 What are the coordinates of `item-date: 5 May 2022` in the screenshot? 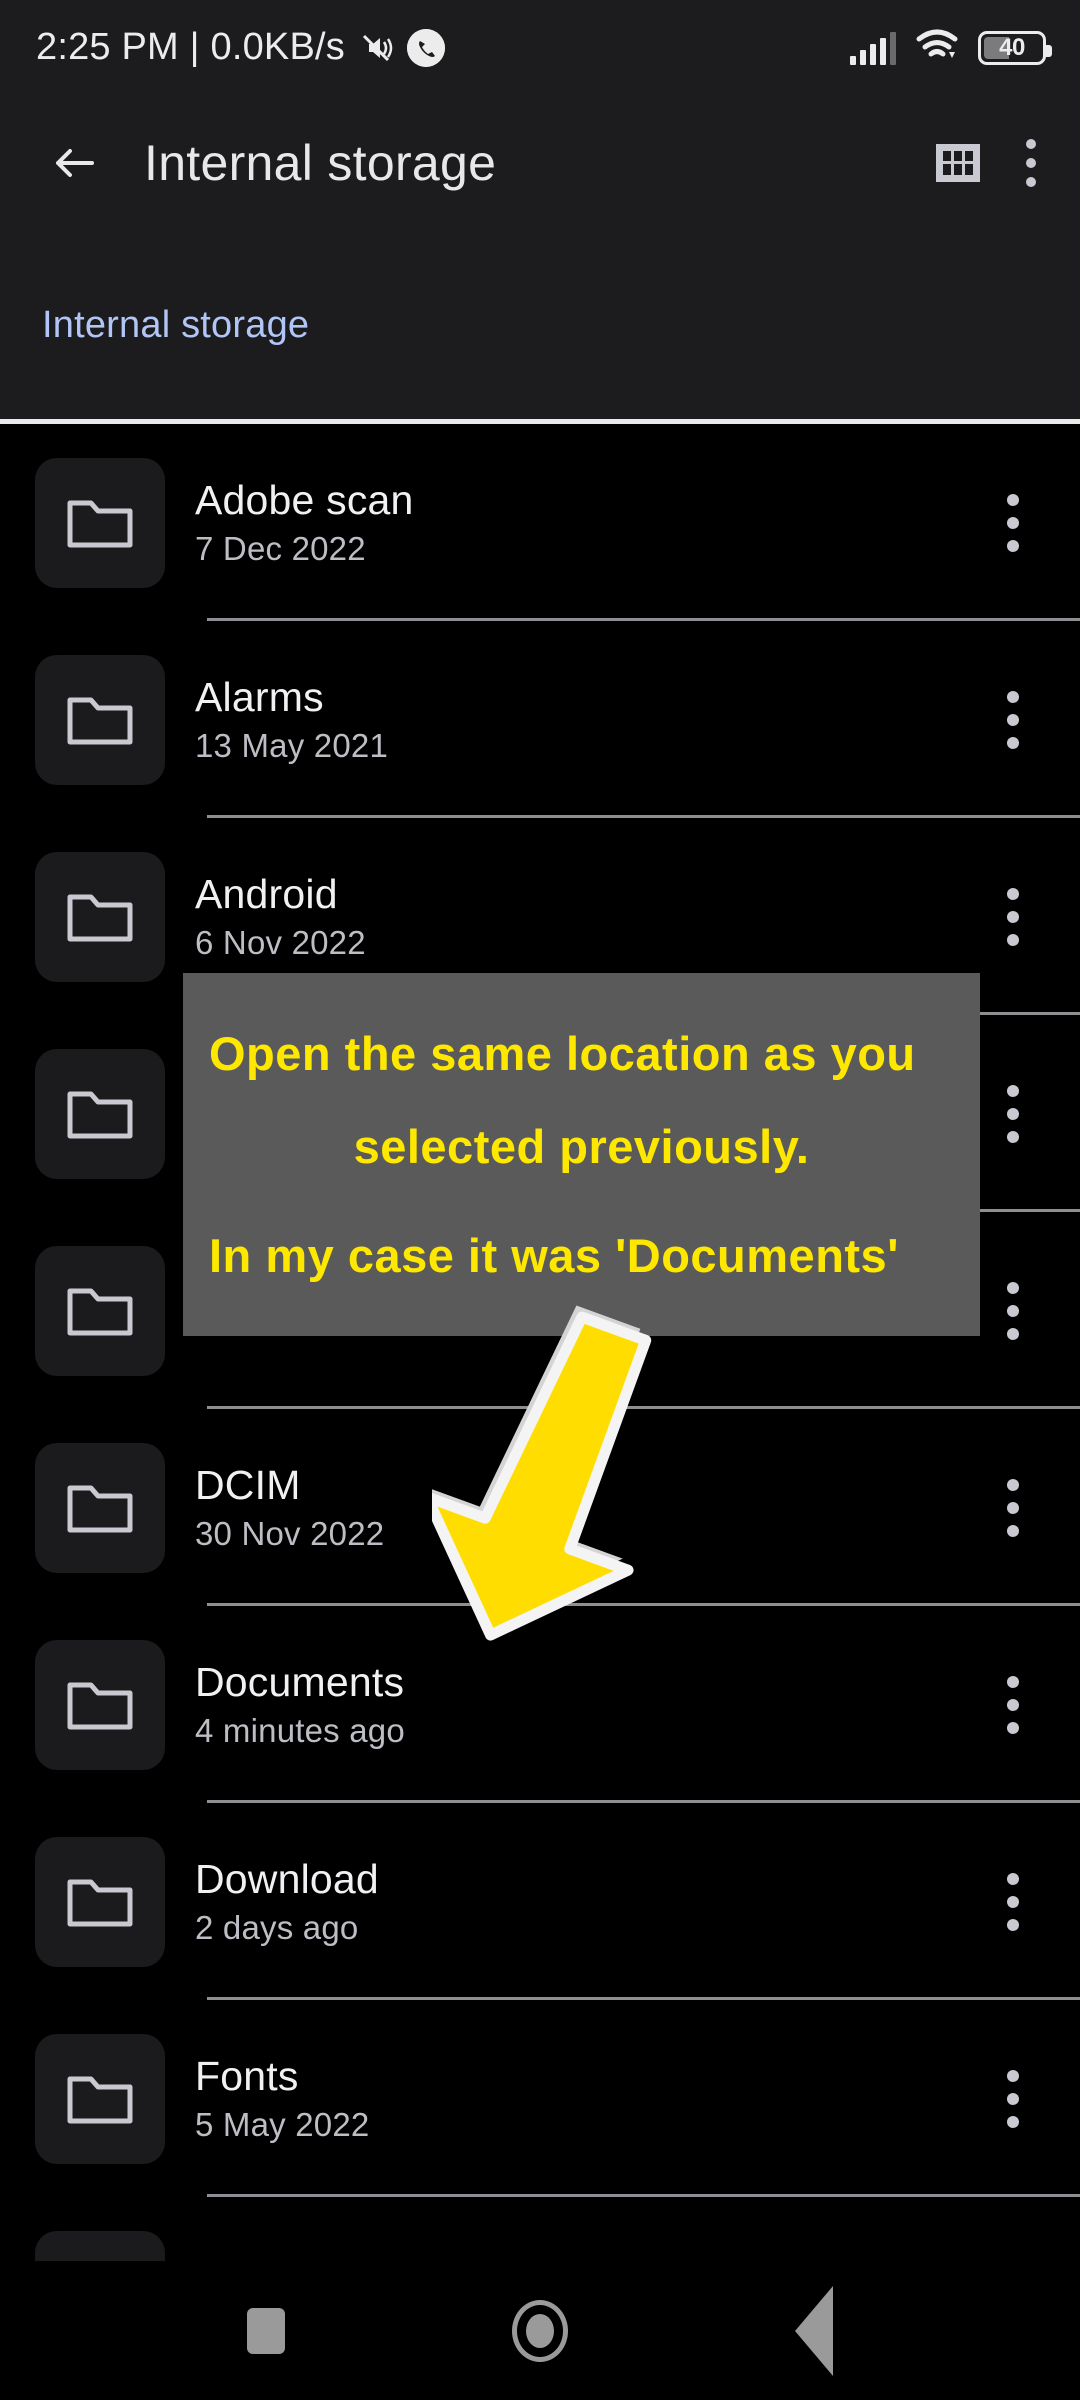 It's located at (282, 2124).